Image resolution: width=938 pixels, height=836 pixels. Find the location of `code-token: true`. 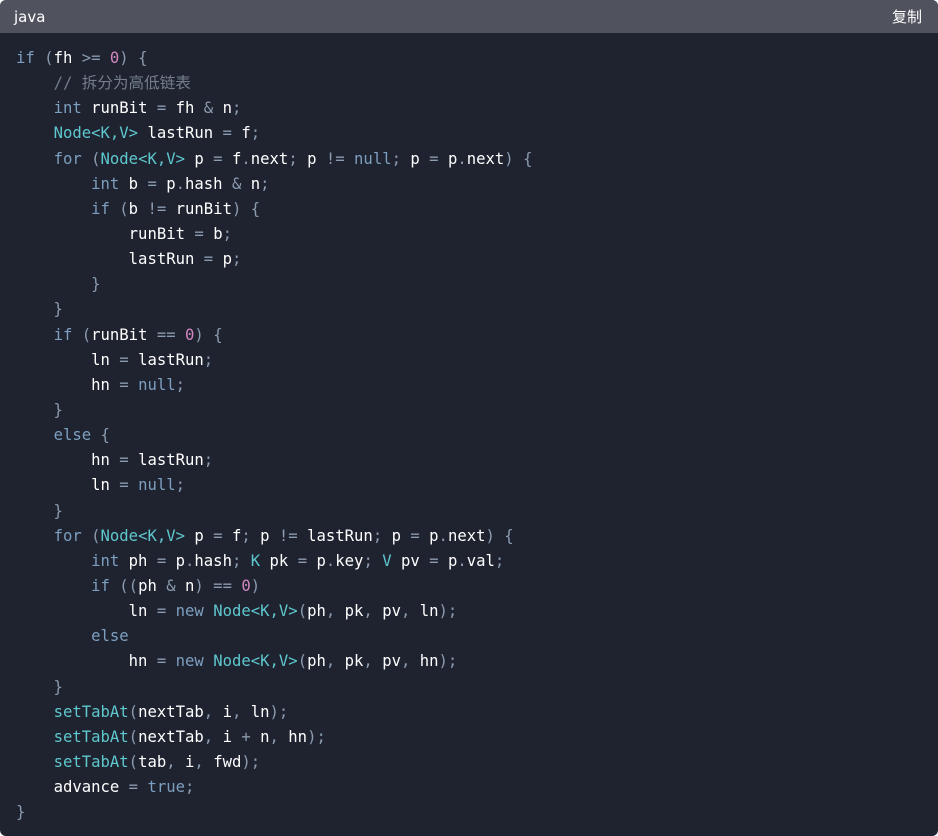

code-token: true is located at coordinates (166, 787).